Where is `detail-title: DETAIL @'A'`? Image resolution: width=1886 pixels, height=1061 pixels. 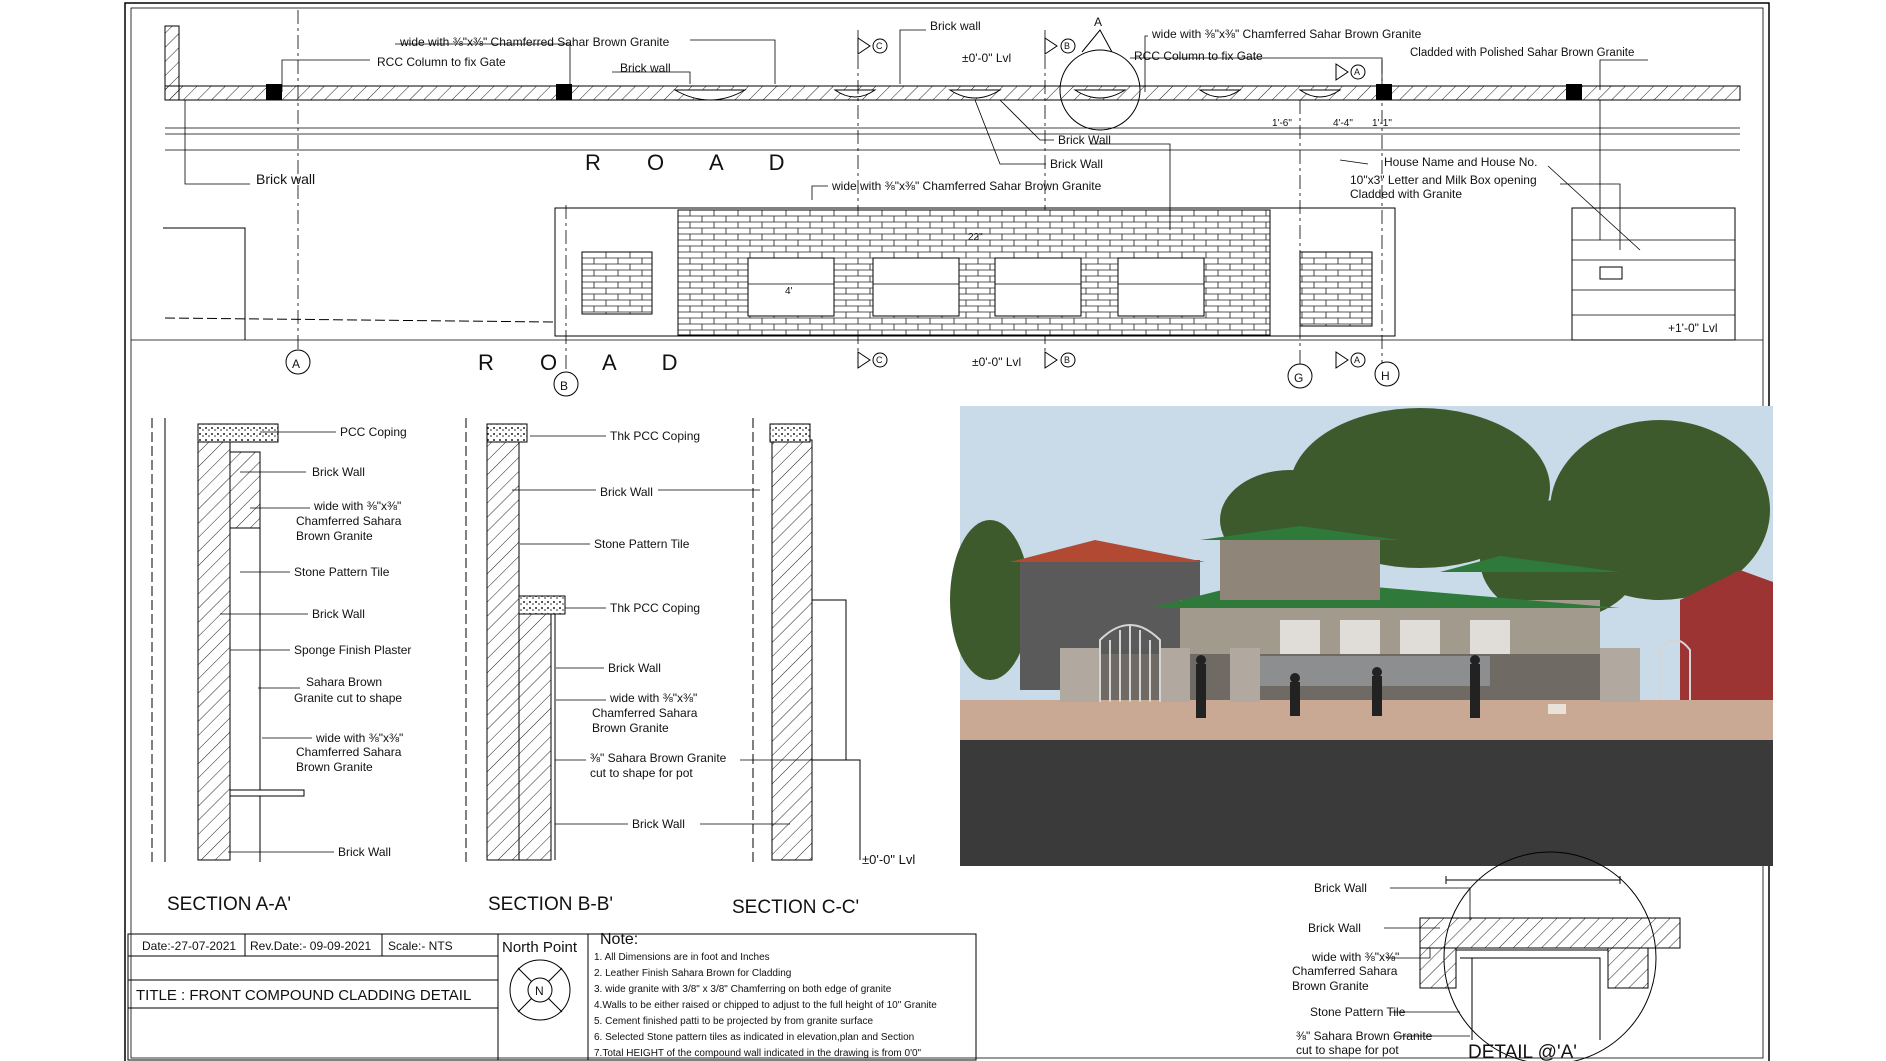 detail-title: DETAIL @'A' is located at coordinates (1522, 1051).